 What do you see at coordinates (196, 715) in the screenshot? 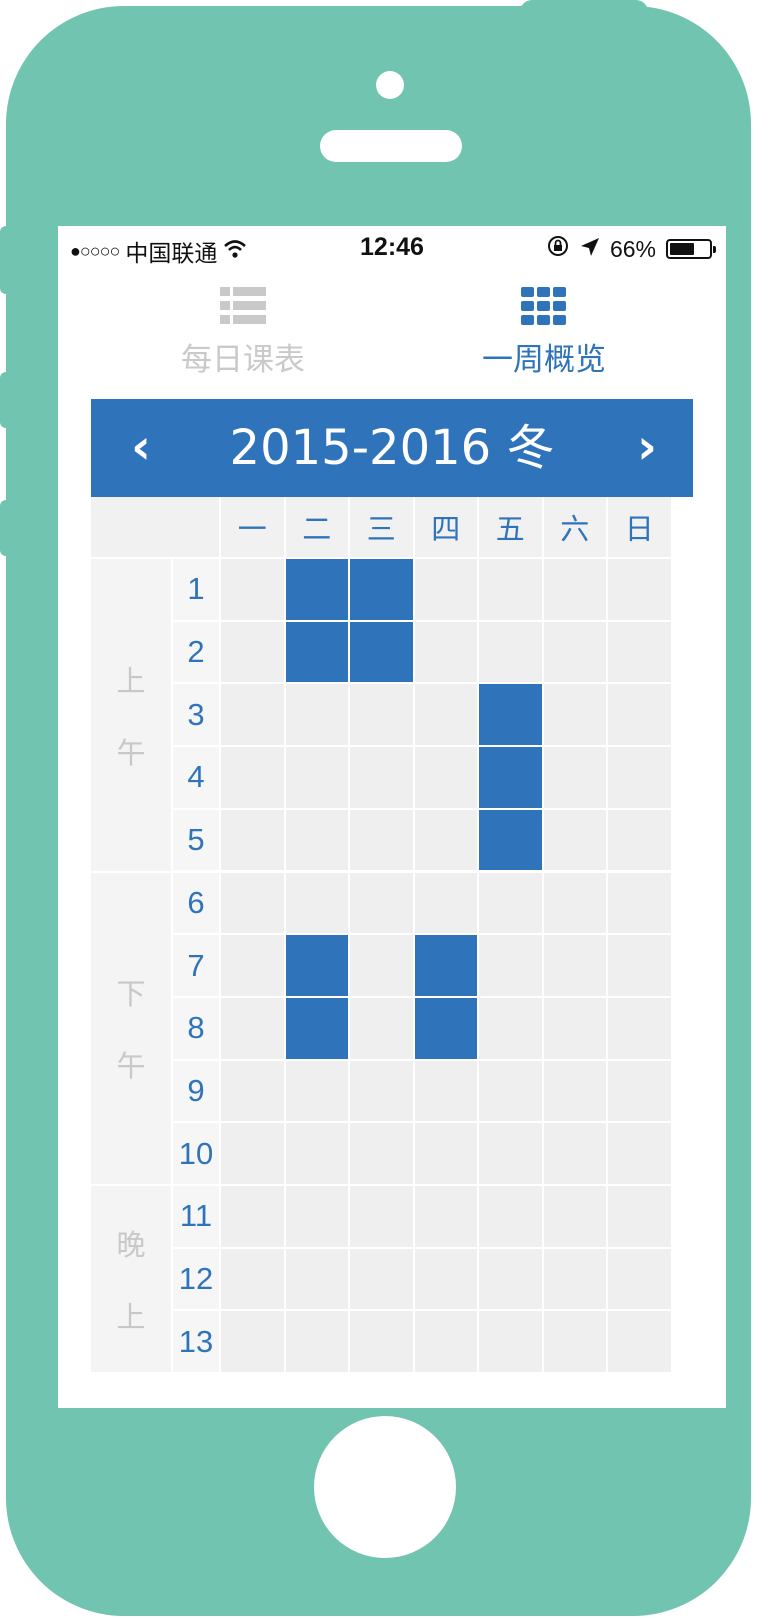
I see `period-number: 3` at bounding box center [196, 715].